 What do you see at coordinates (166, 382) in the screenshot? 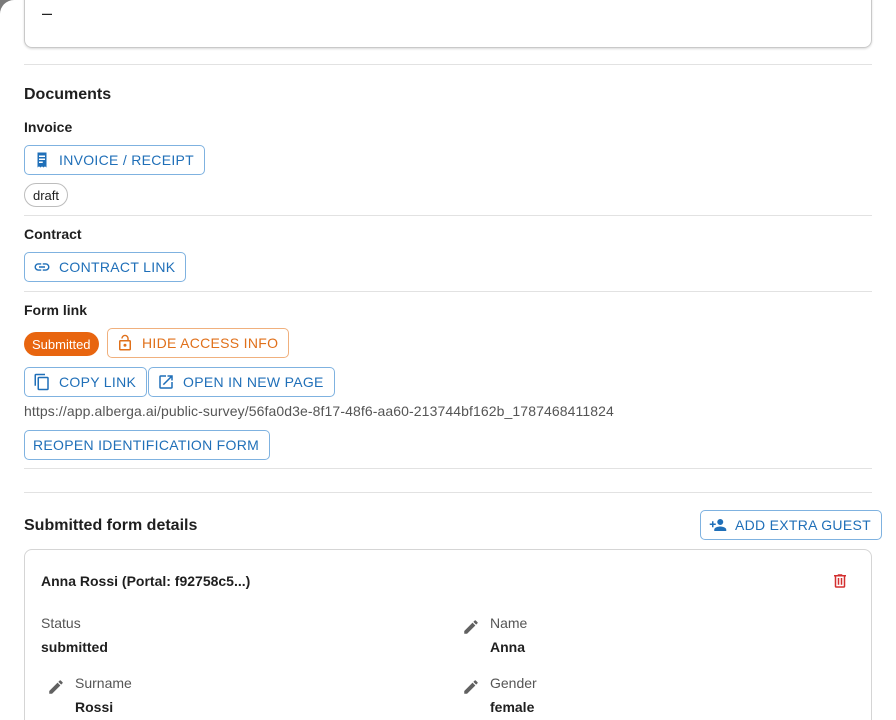
I see `open-in-new-icon` at bounding box center [166, 382].